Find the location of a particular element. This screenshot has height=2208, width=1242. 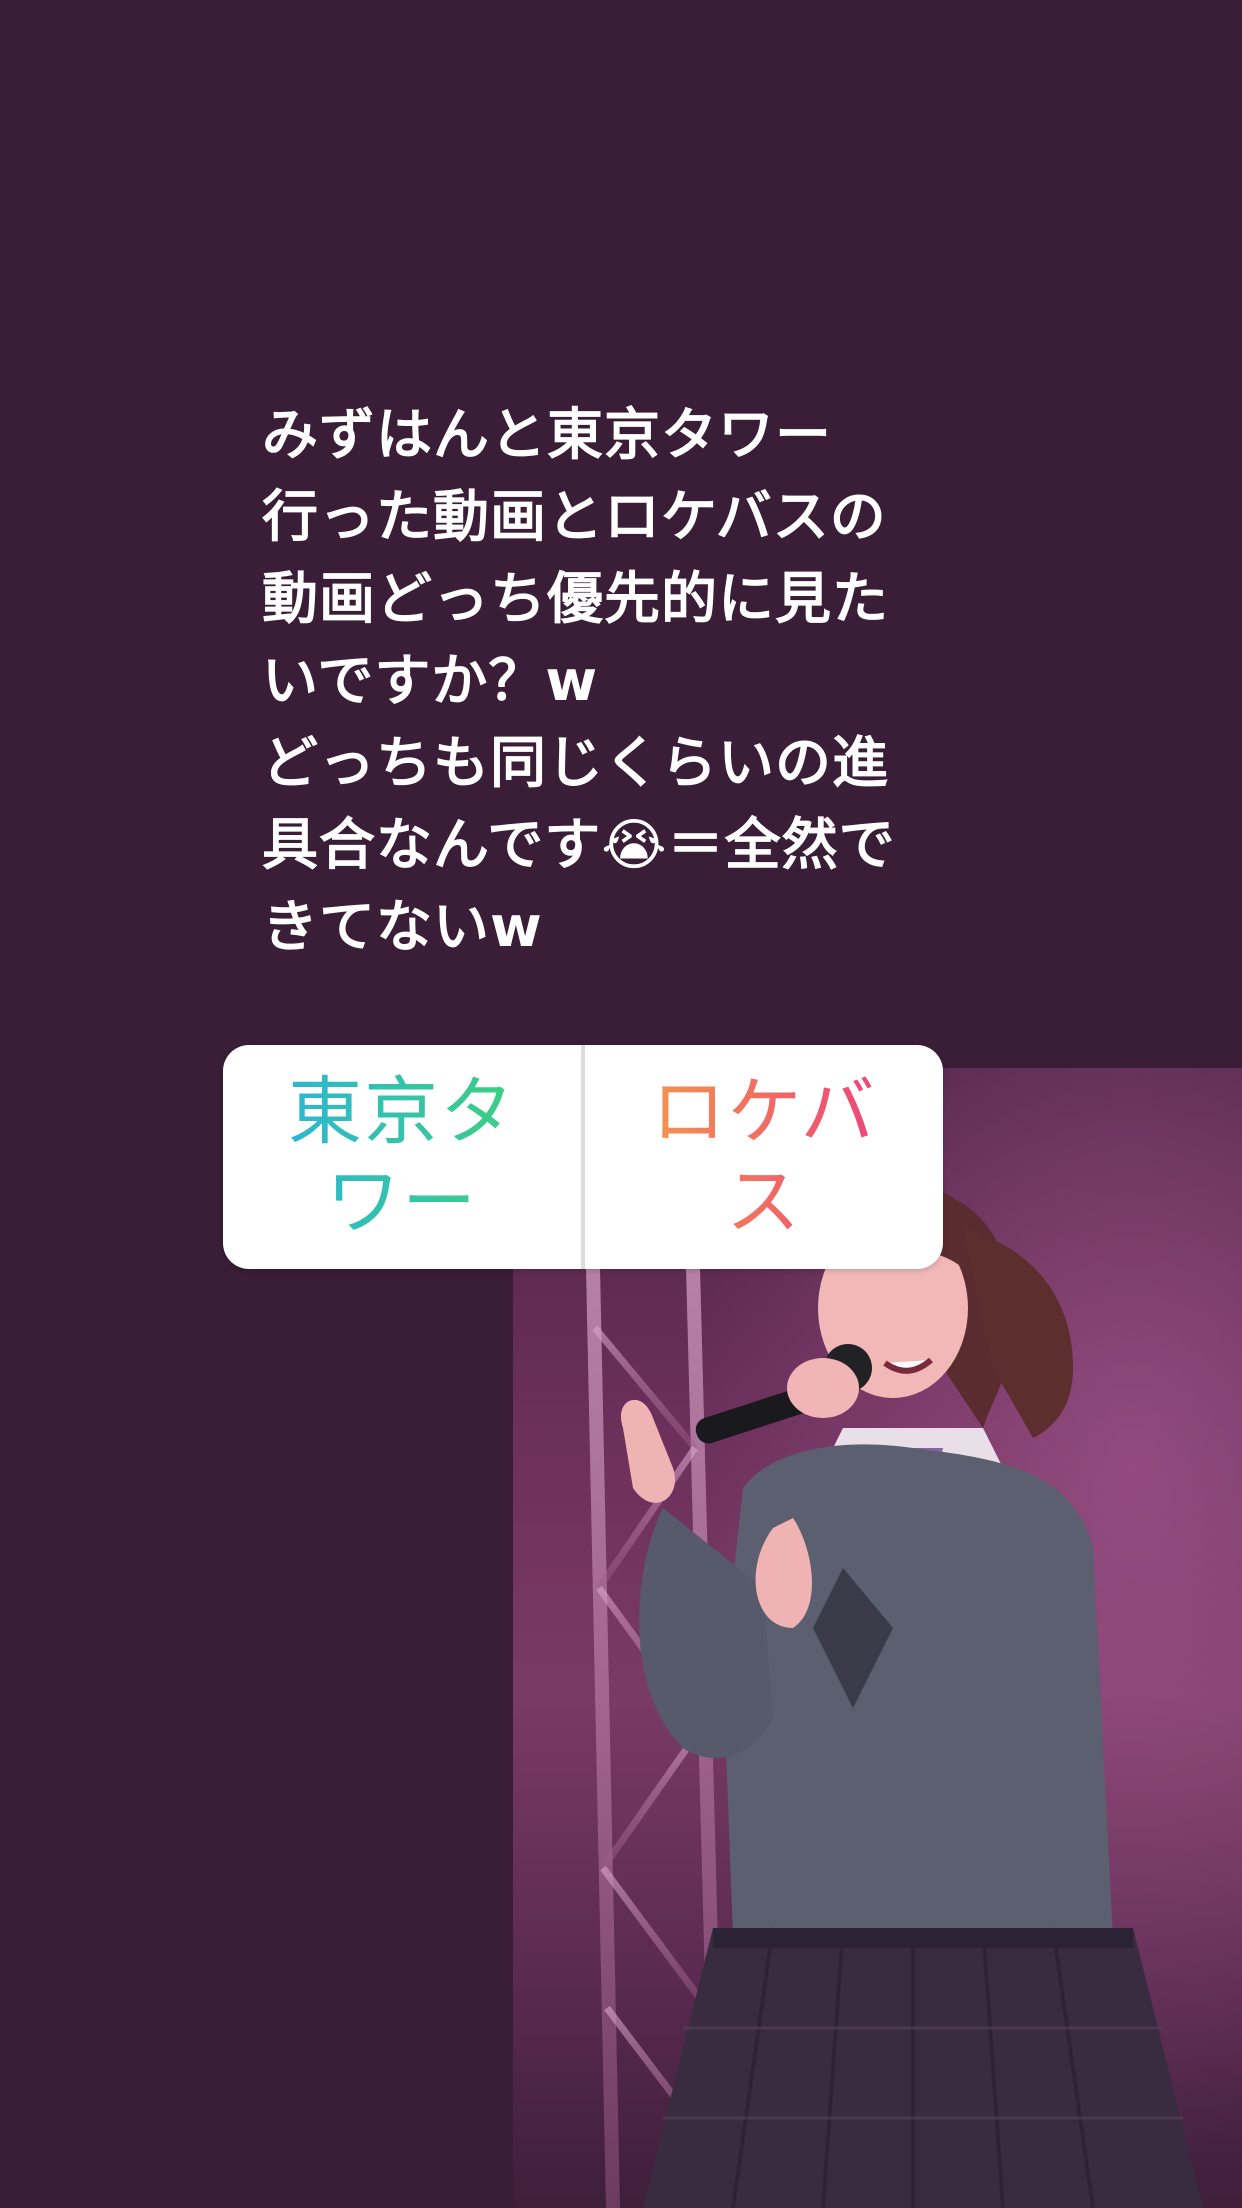

poll-option-tokyo-tower: 東京タワー is located at coordinates (402, 1157).